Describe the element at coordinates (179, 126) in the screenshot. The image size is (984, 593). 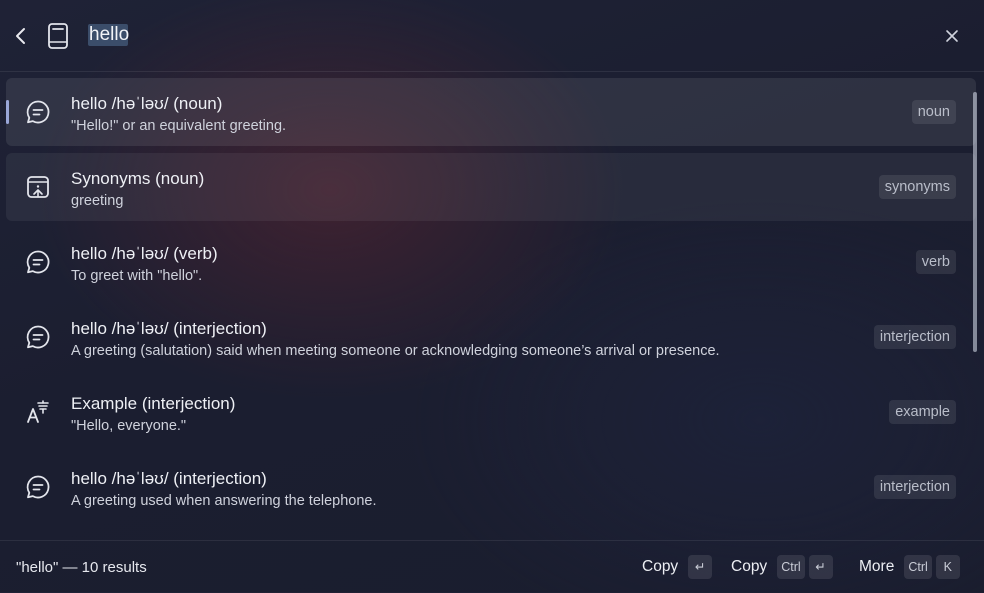
I see `result-subtitle: "Hello!" or an equivalent greeting.` at that location.